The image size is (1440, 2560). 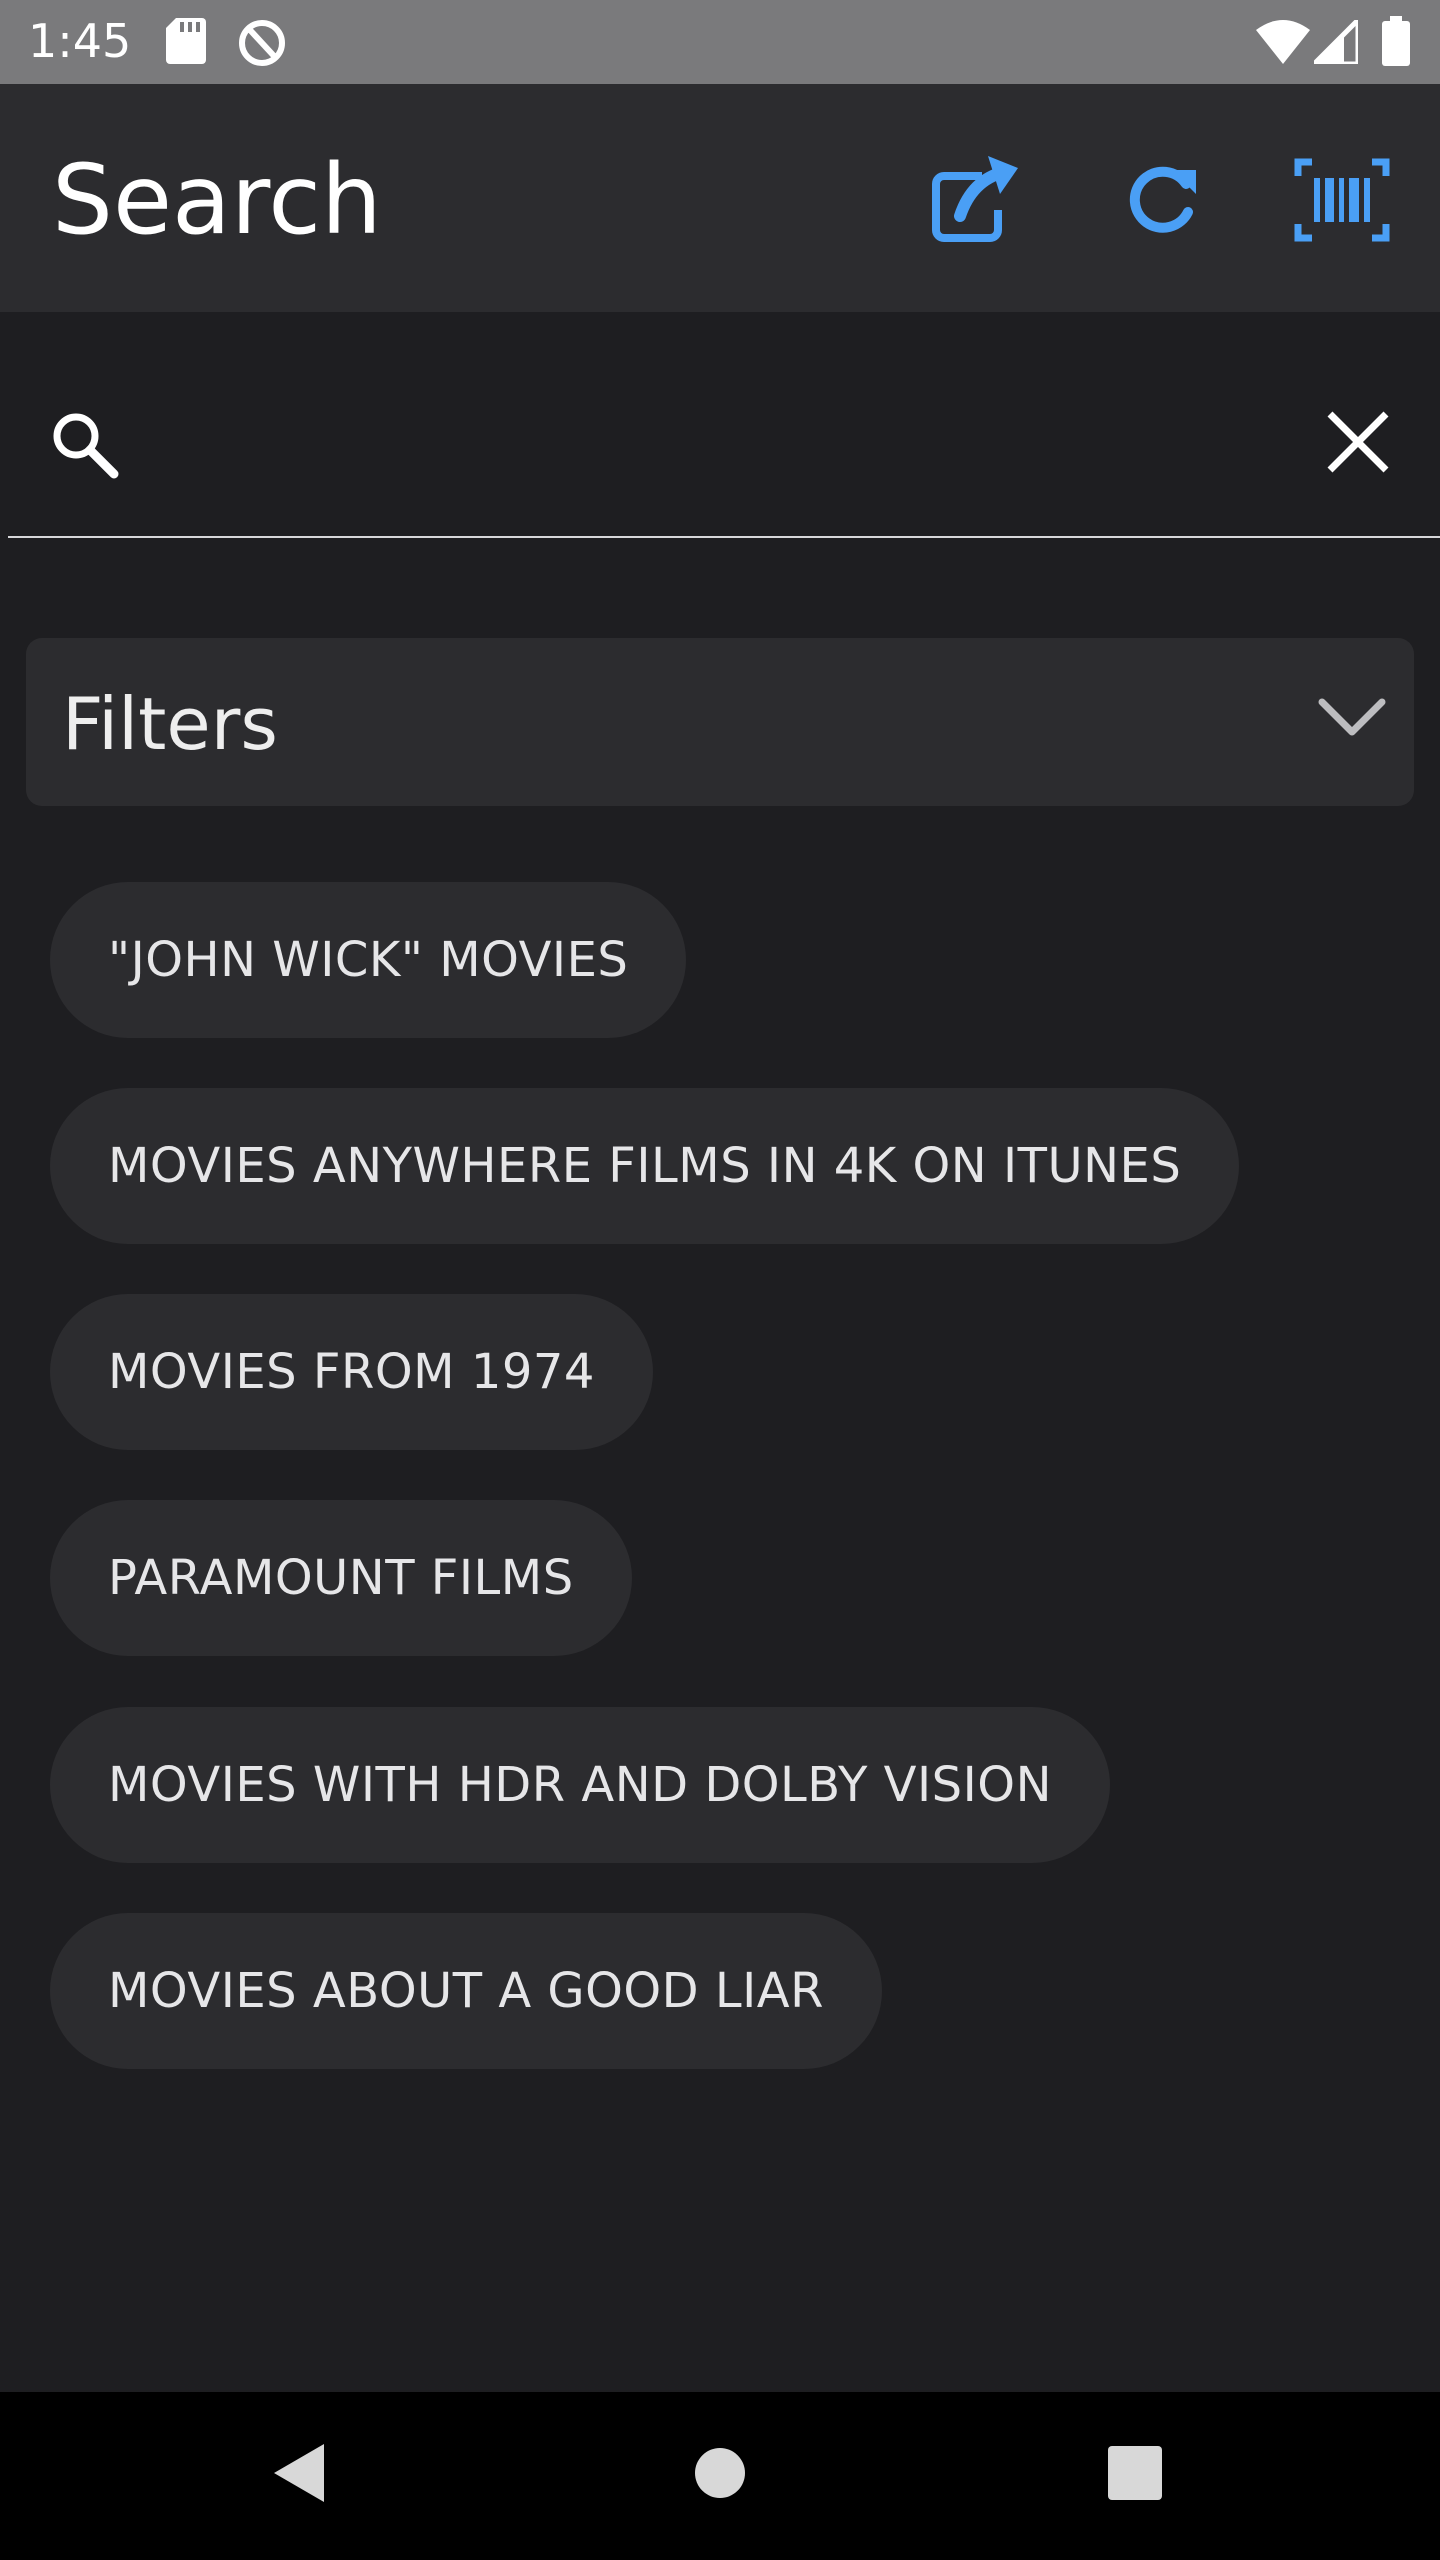 I want to click on sd-card-icon, so click(x=186, y=43).